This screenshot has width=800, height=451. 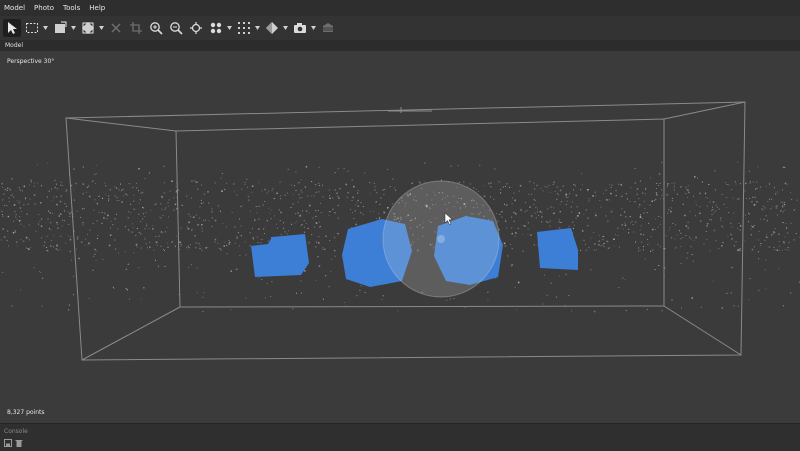 I want to click on menu-photo: Photo, so click(x=44, y=8).